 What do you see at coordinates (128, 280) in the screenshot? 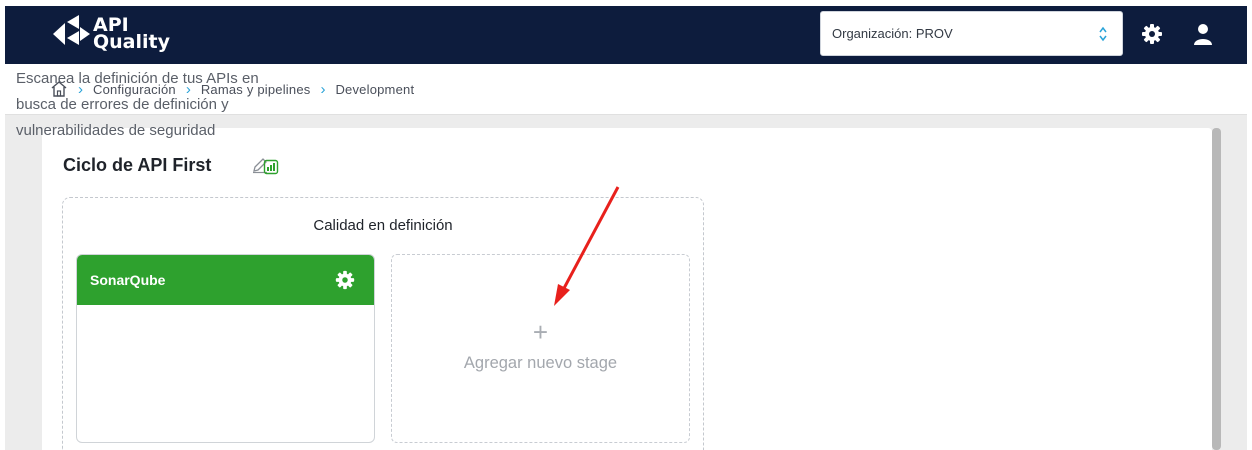
I see `stage-card-title: SonarQube` at bounding box center [128, 280].